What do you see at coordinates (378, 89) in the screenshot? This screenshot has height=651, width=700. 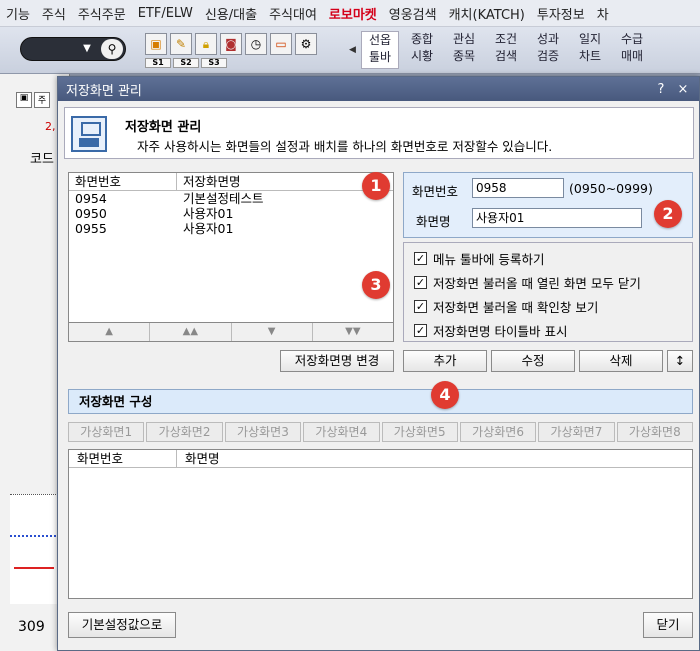 I see `dialog-titlebar: 저장화면 관리 ? ×` at bounding box center [378, 89].